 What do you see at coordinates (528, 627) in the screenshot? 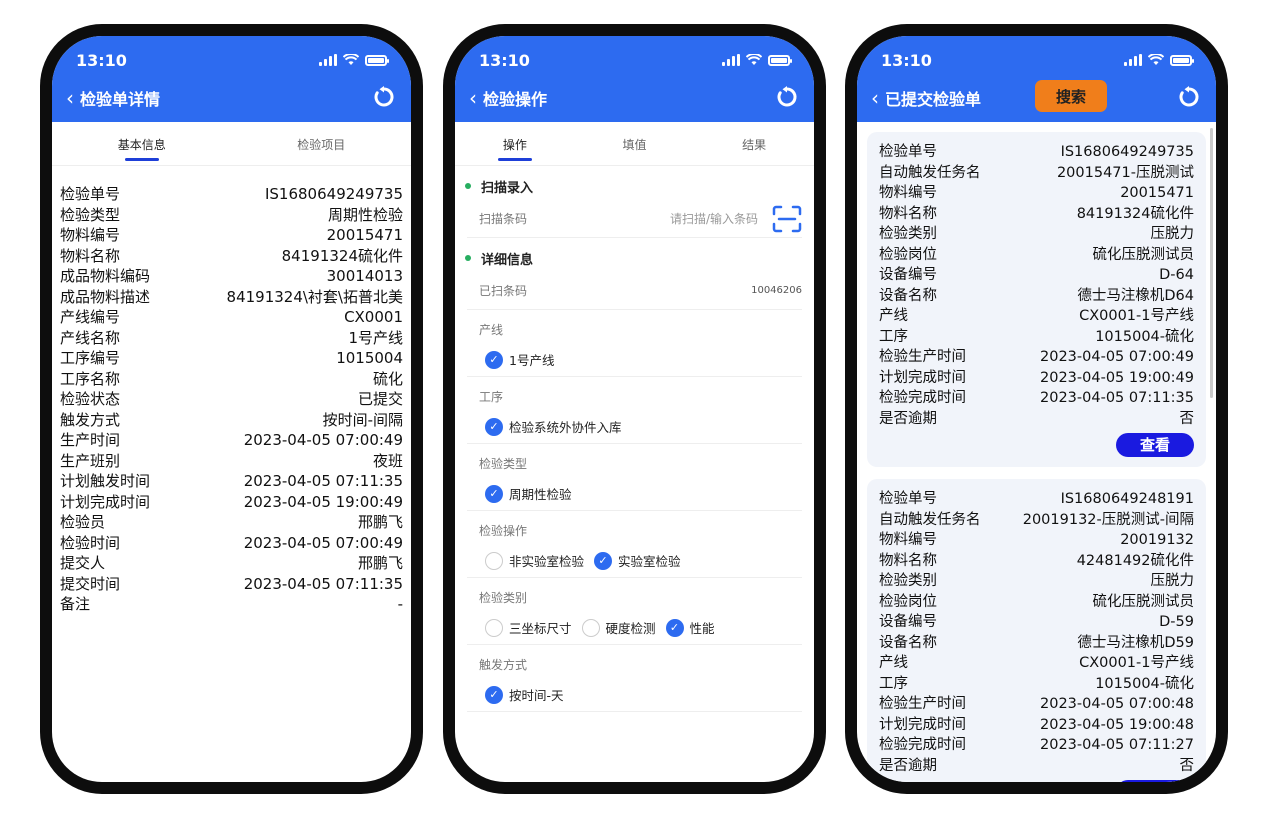
I see `checkbox-option: 三坐标尺寸` at bounding box center [528, 627].